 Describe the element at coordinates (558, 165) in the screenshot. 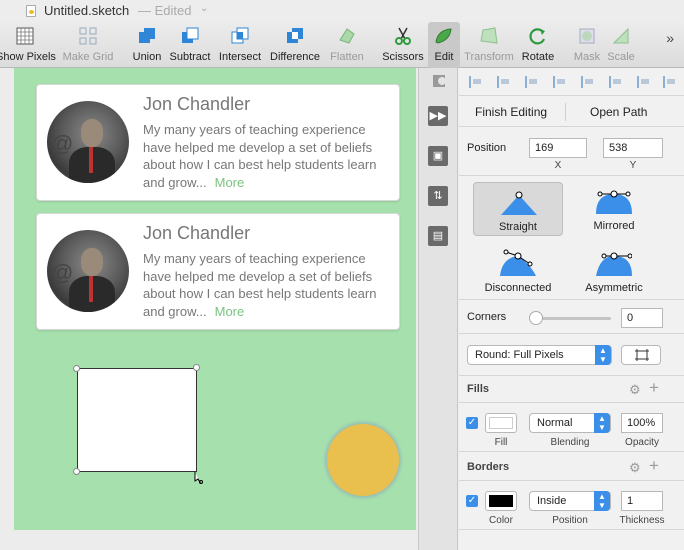

I see `x-label: X` at that location.